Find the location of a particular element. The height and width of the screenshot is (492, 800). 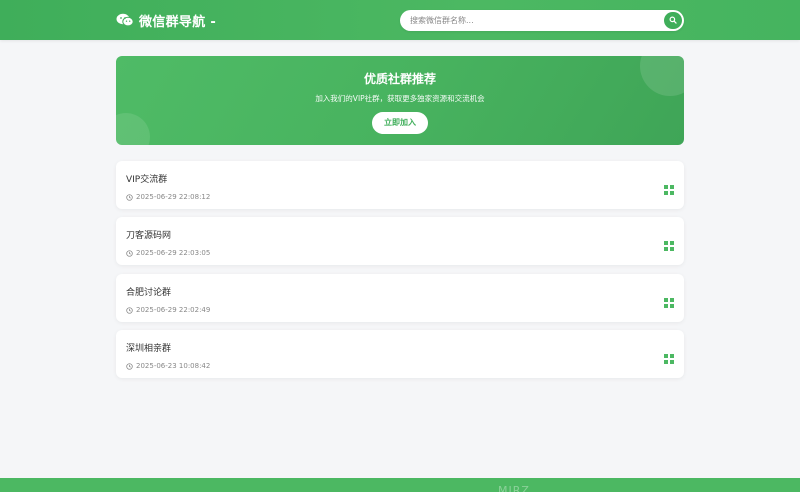

hero-banner: 优质社群推荐 加入我们的VIP社群，获取更多独家资源和交流机会 立即加入 is located at coordinates (400, 100).